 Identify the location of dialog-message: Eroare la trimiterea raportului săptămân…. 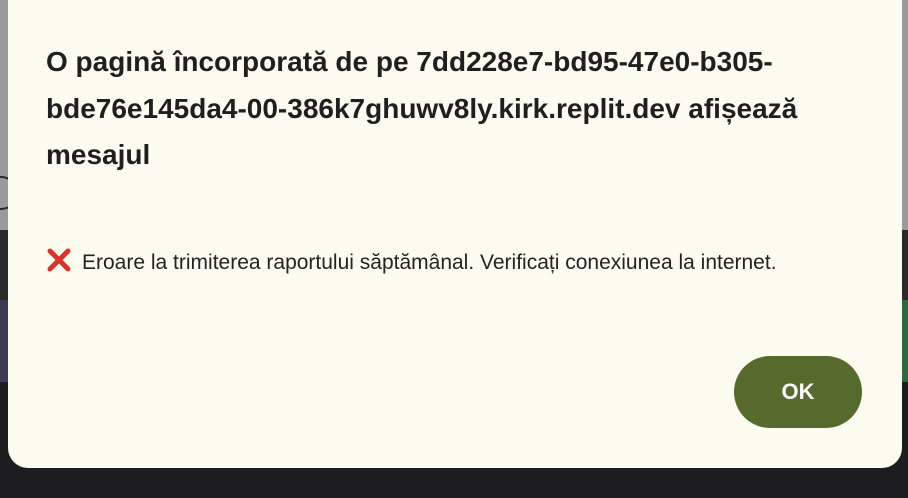
(456, 262).